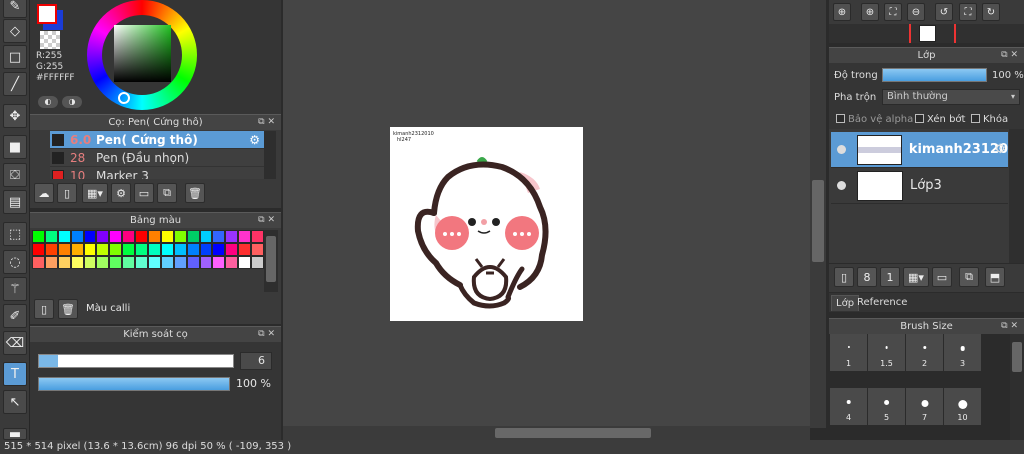 The width and height of the screenshot is (1024, 454). Describe the element at coordinates (919, 150) in the screenshot. I see `layer-row: kimanh23120 ⚙` at that location.